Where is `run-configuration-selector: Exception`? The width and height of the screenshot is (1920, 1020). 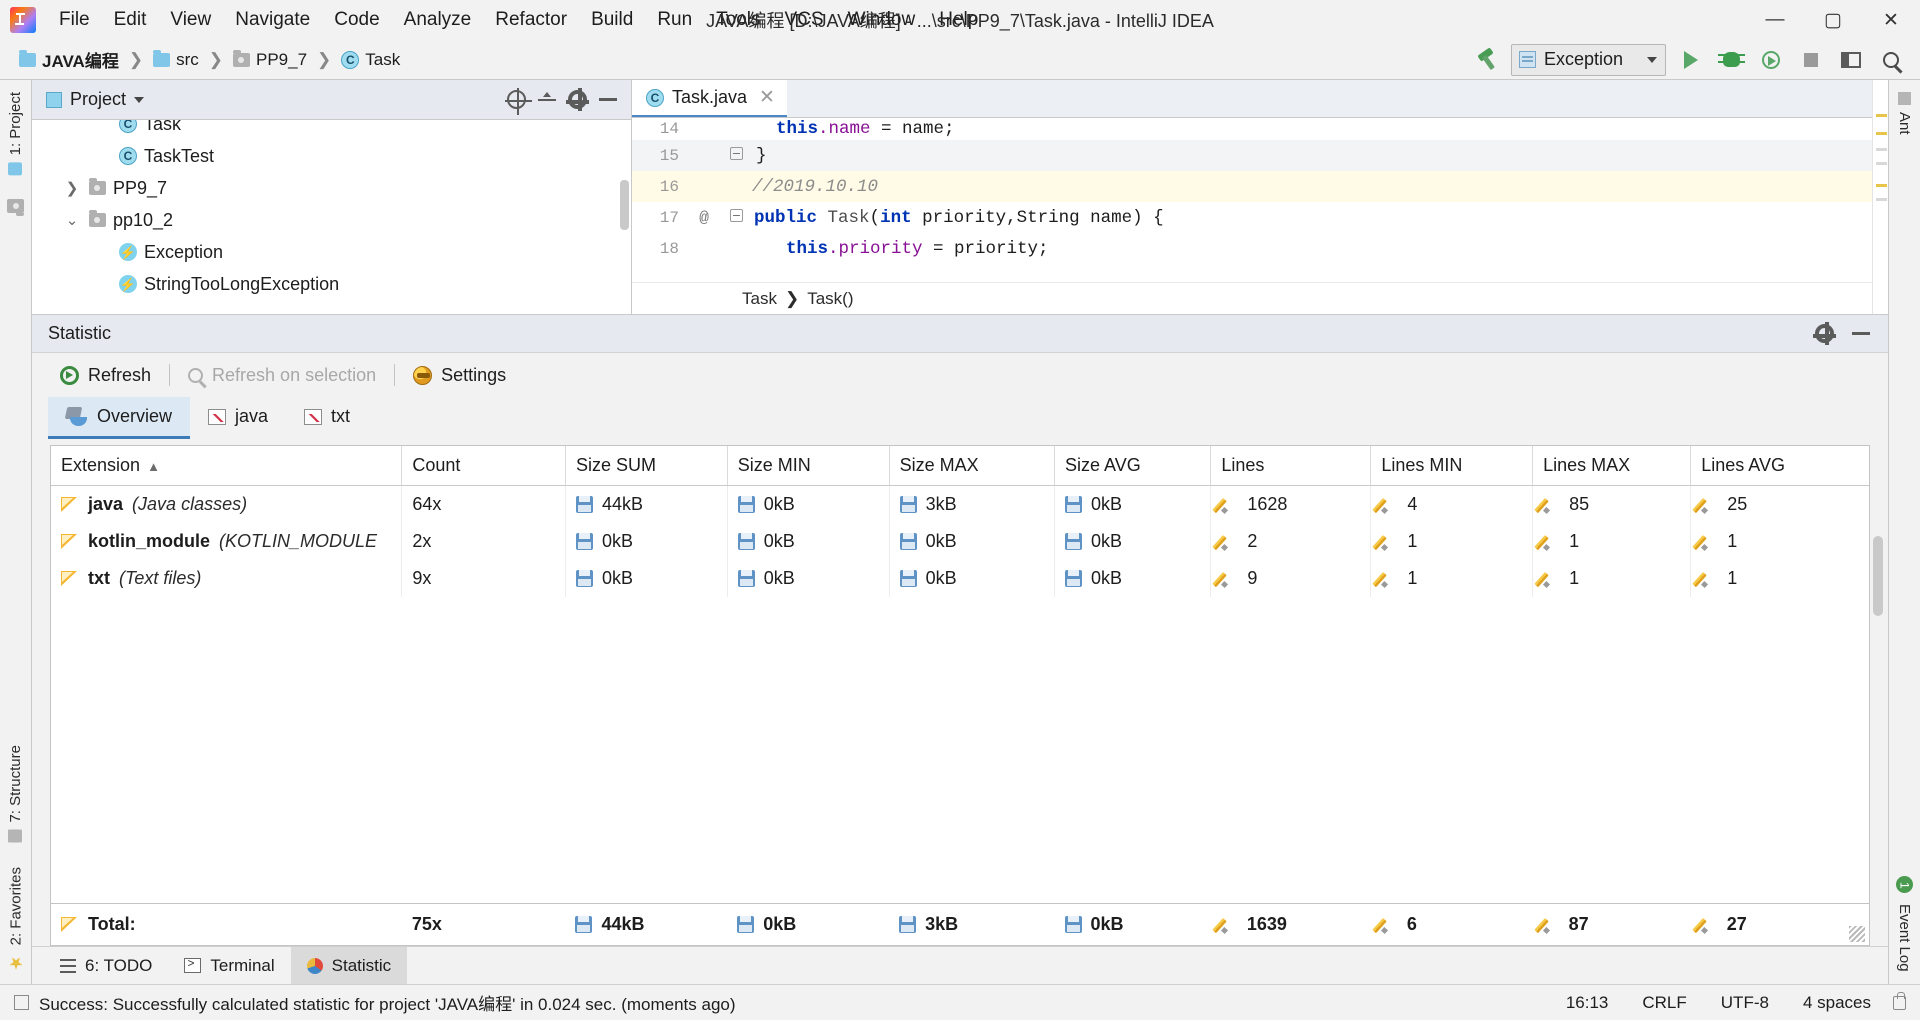
run-configuration-selector: Exception is located at coordinates (1588, 59).